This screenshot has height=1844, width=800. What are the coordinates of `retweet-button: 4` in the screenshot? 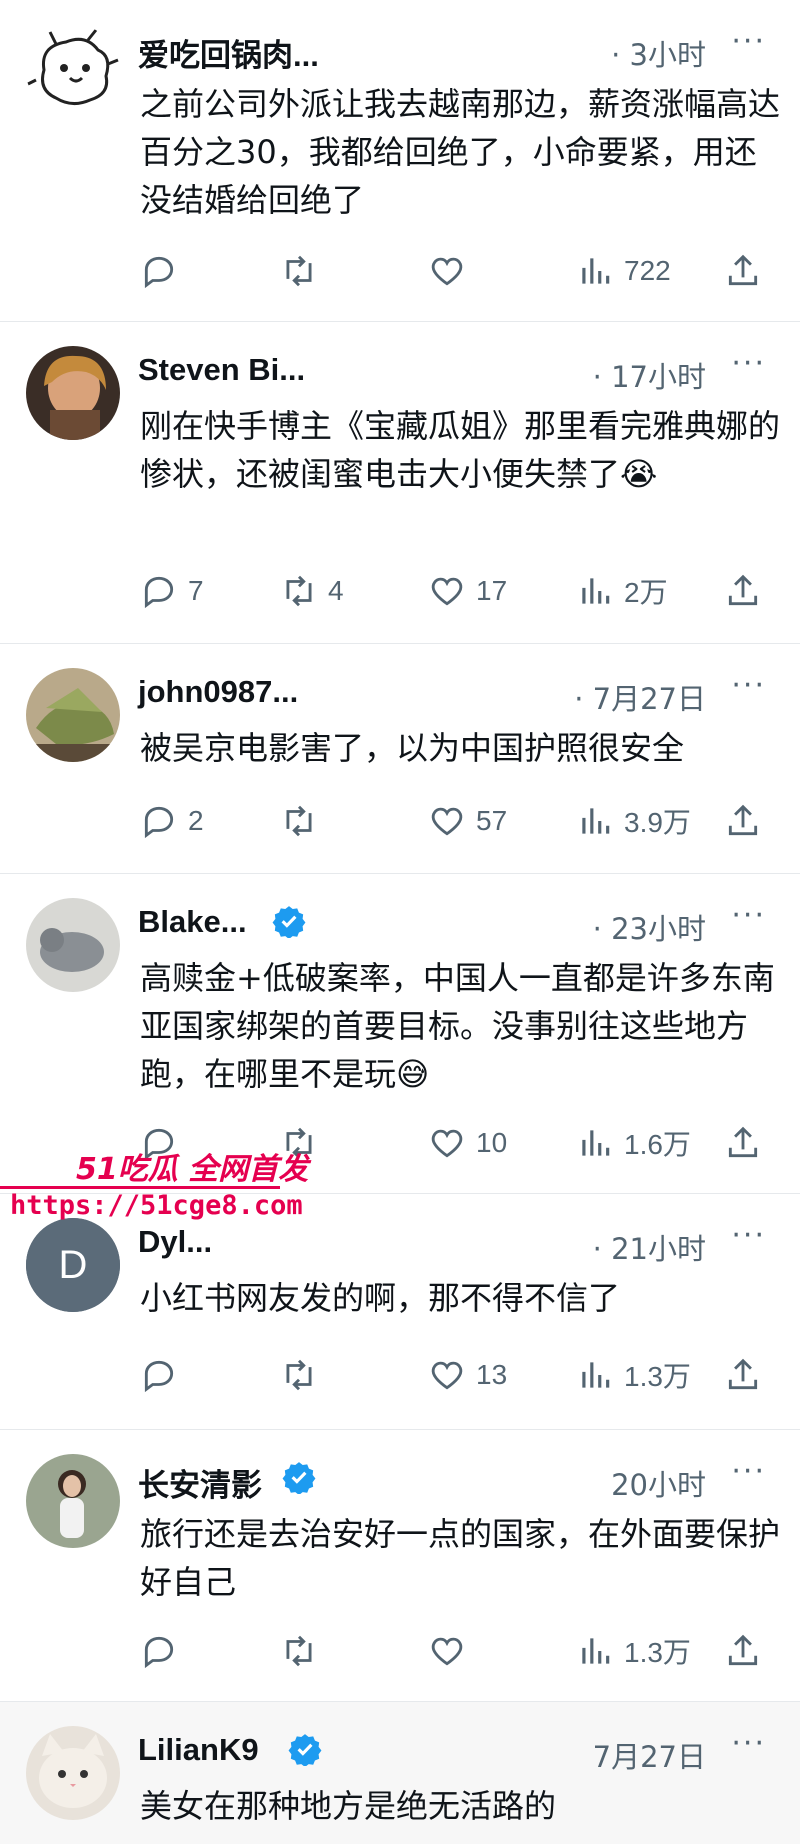 It's located at (312, 591).